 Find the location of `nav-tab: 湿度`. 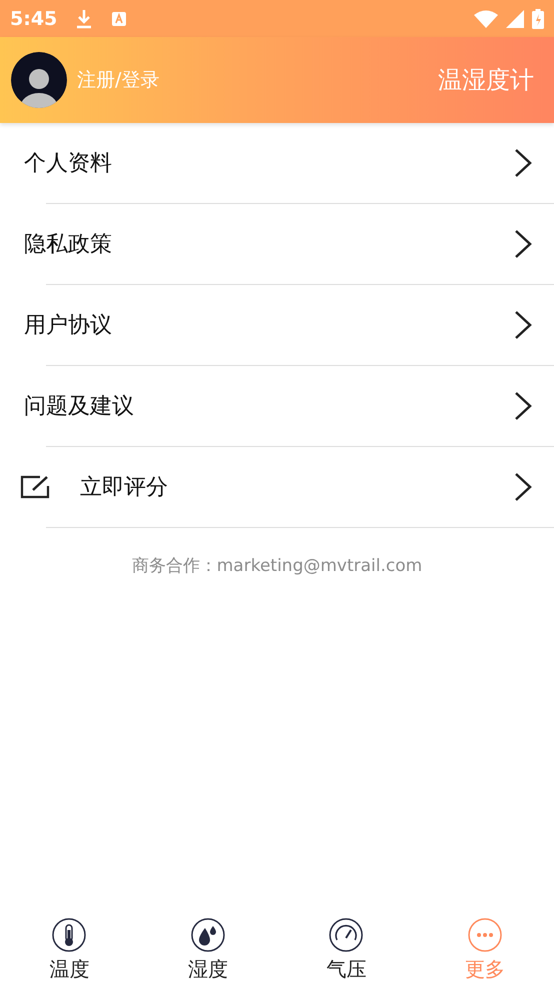

nav-tab: 湿度 is located at coordinates (207, 940).